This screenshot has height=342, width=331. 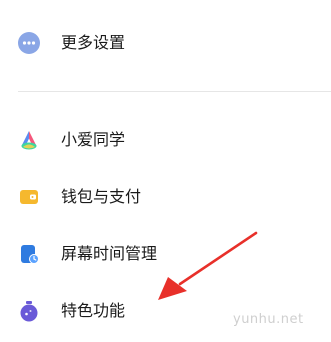 What do you see at coordinates (101, 196) in the screenshot?
I see `settings-item-label: 钱包与支付` at bounding box center [101, 196].